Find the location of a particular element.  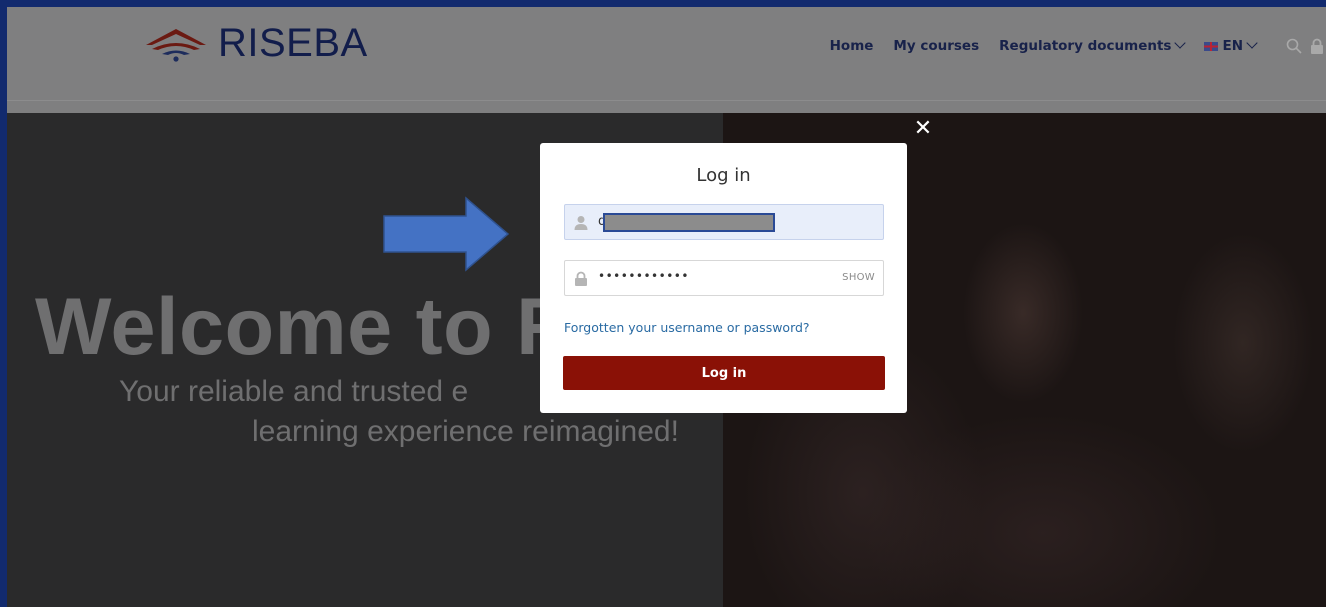

password-field: •••••••••••• SHOW is located at coordinates (724, 278).